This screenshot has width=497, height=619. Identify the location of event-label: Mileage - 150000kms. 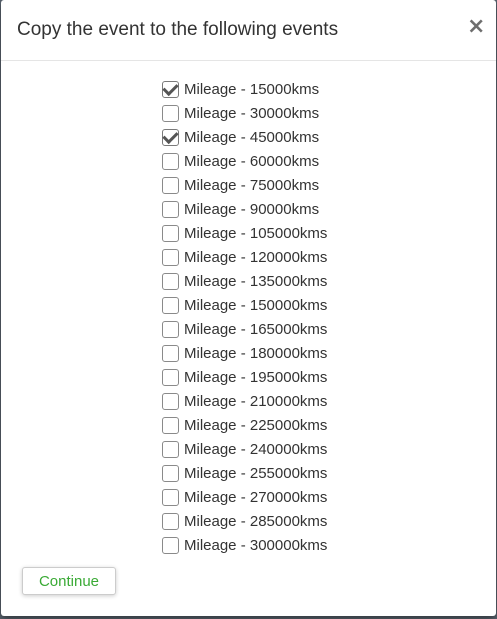
(256, 305).